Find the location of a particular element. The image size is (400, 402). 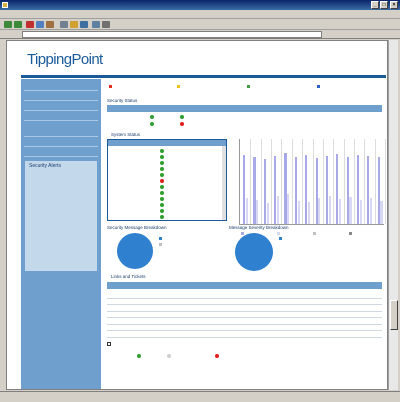

msg-breakdown-pie is located at coordinates (135, 251).